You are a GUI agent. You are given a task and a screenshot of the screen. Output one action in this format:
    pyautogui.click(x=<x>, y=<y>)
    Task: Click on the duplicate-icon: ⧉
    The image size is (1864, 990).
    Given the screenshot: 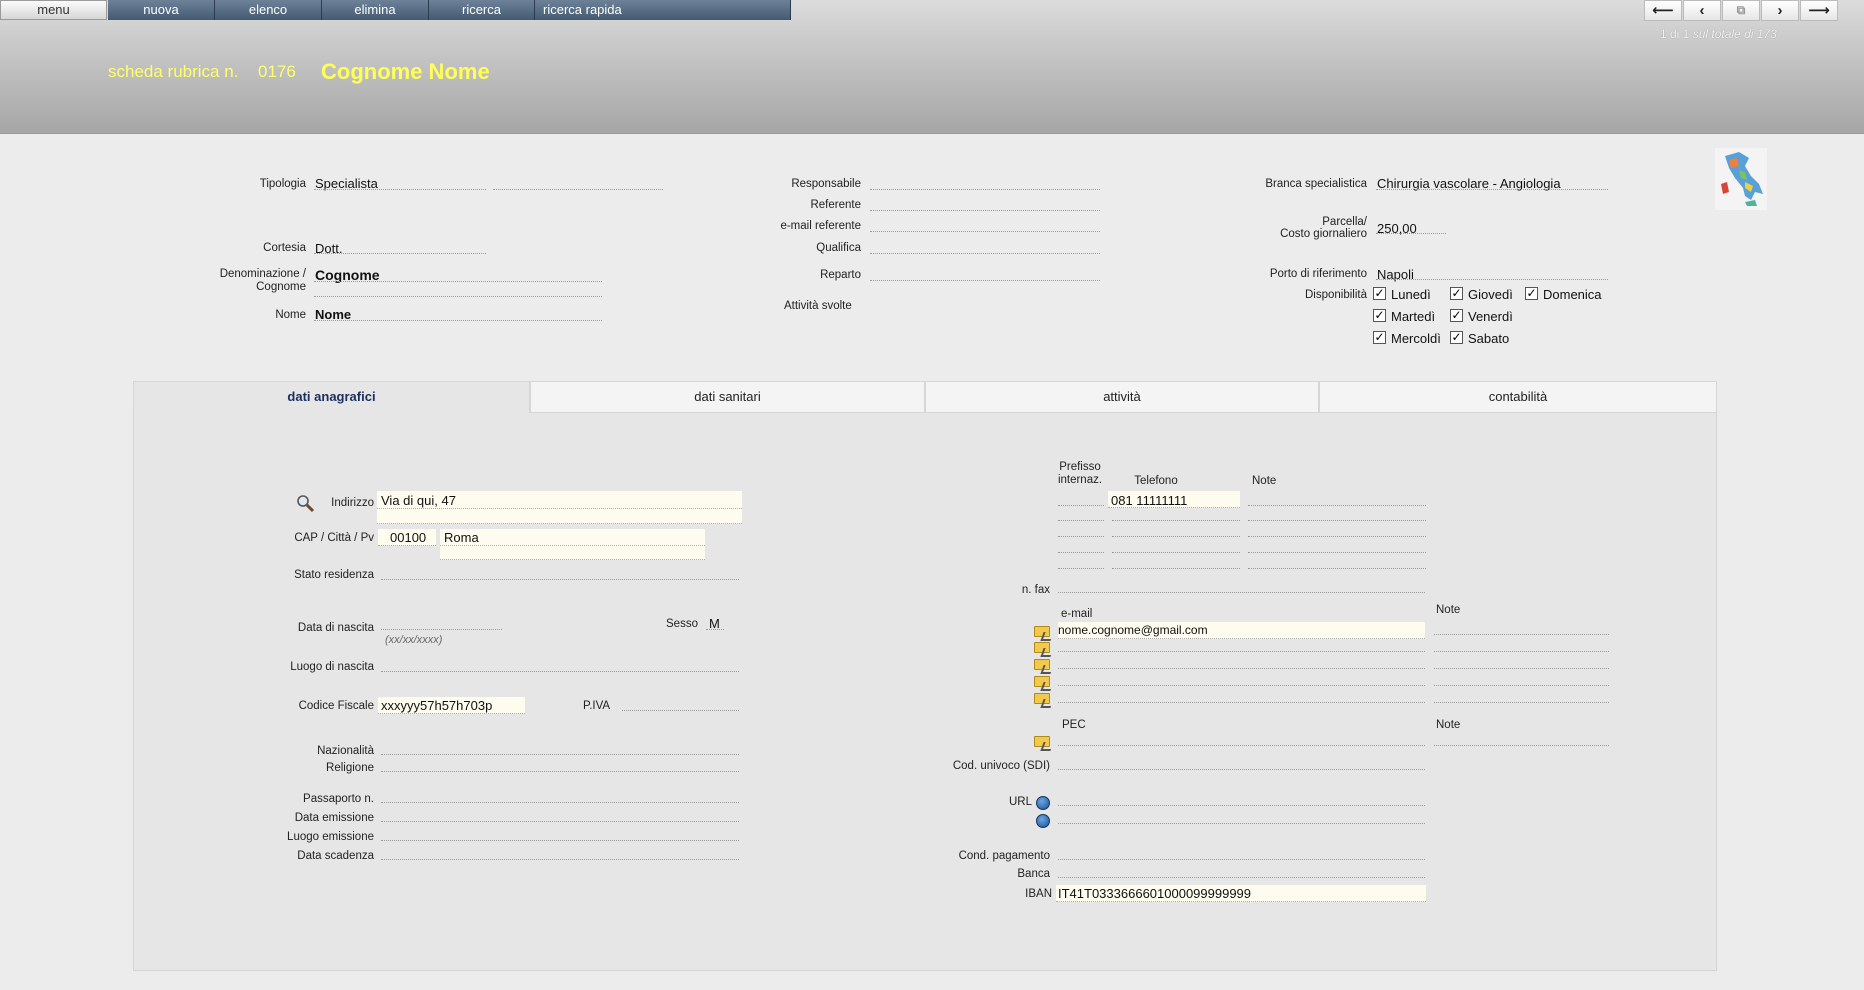 What is the action you would take?
    pyautogui.click(x=1741, y=10)
    